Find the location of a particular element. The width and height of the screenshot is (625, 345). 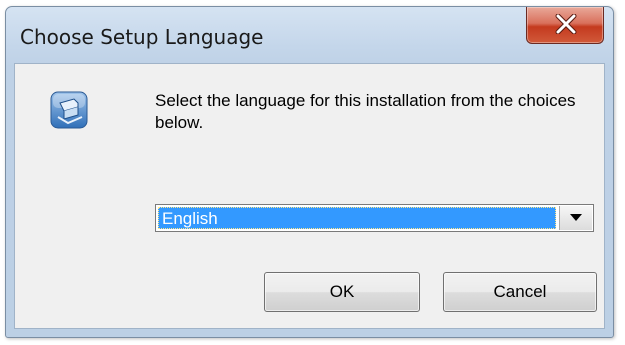

ok-button: OK is located at coordinates (342, 292).